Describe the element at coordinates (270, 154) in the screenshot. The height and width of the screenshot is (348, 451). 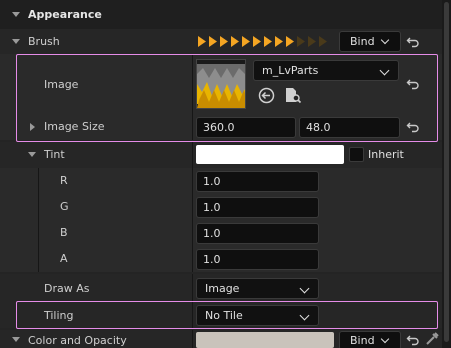
I see `tint-color-swatch` at that location.